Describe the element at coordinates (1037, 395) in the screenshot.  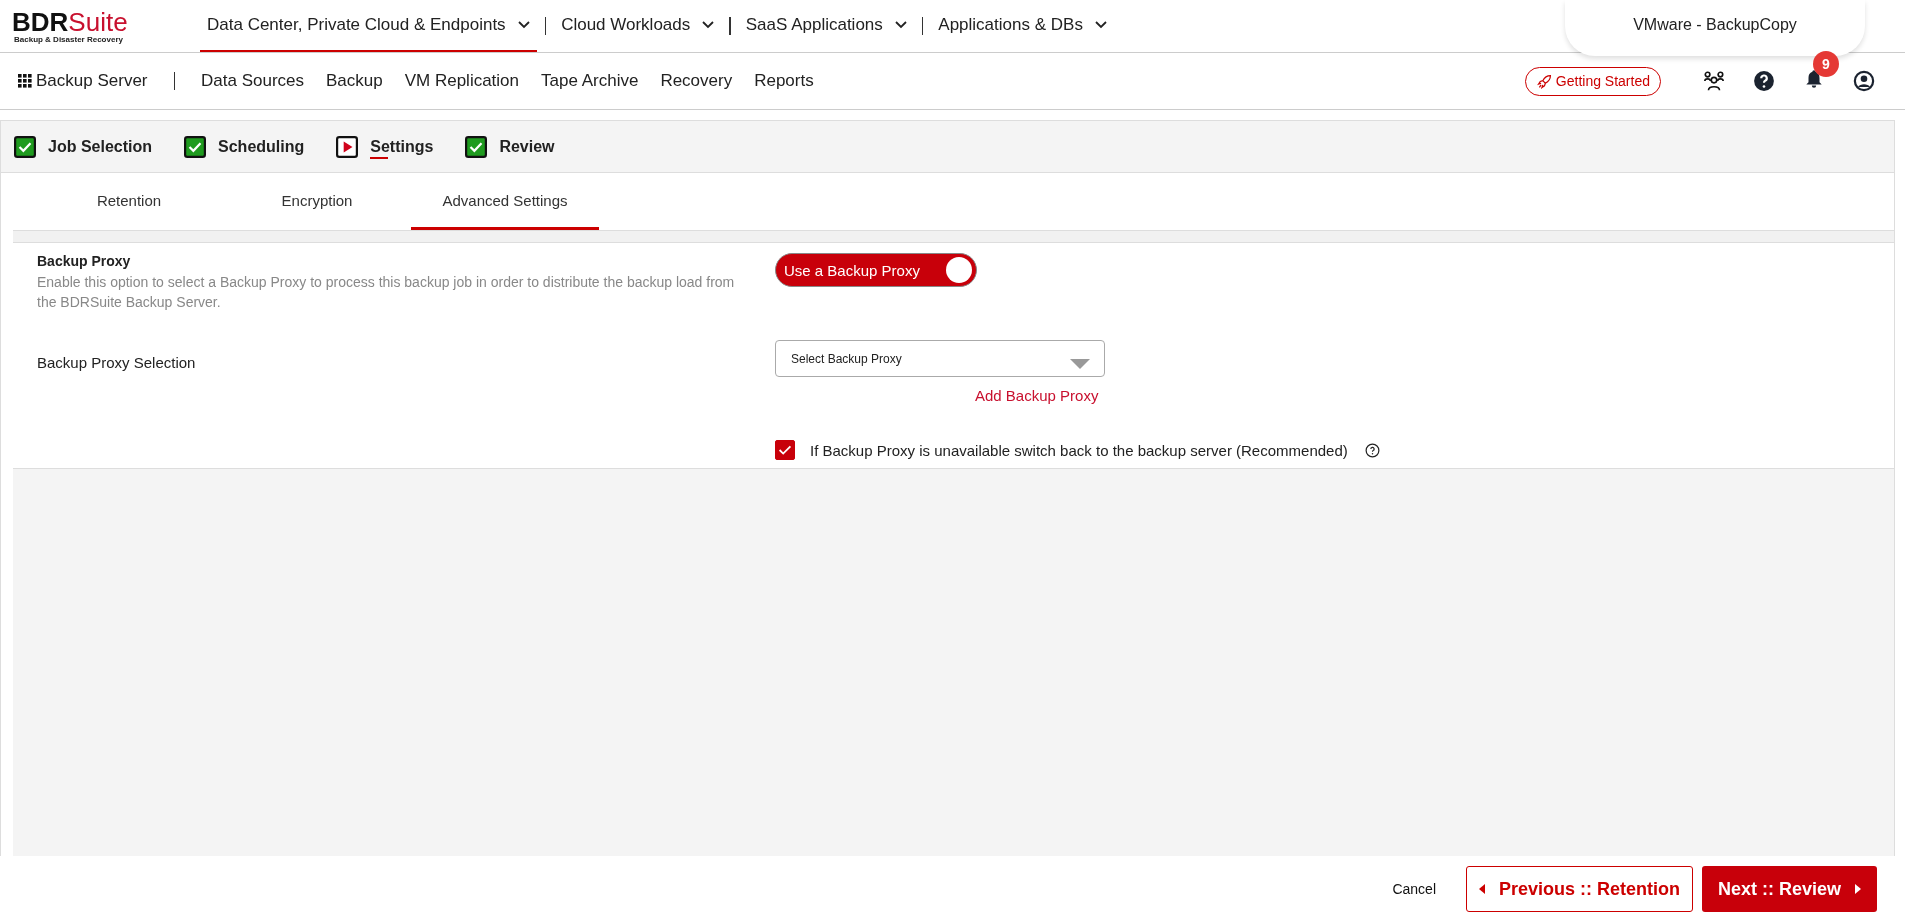
I see `add-proxy-link: Add Backup Proxy` at that location.